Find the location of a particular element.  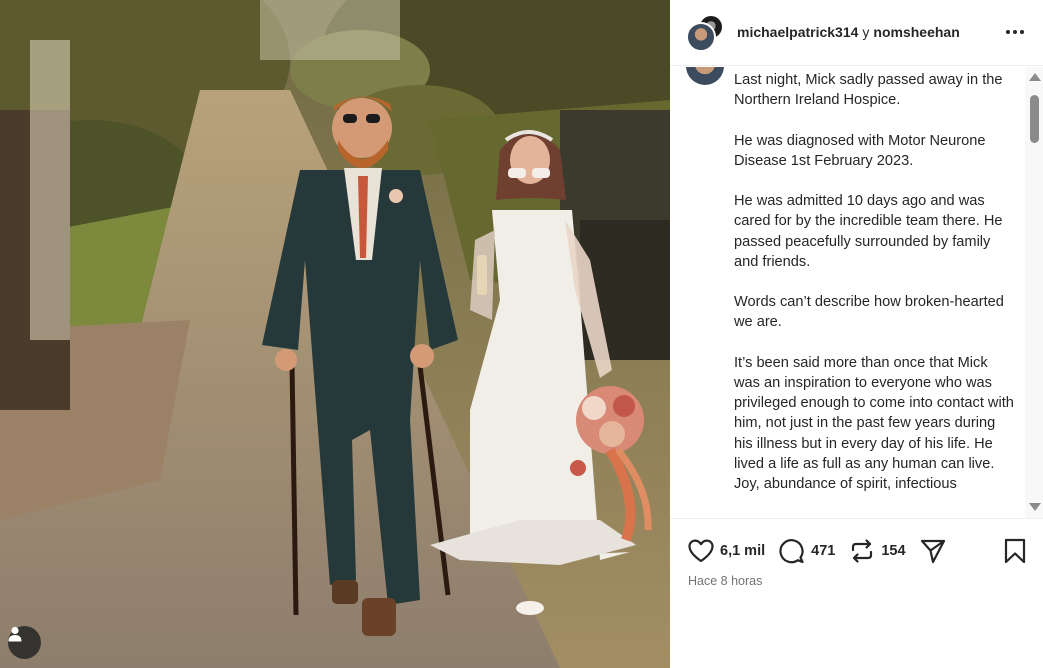

collab-avatars is located at coordinates (707, 33).